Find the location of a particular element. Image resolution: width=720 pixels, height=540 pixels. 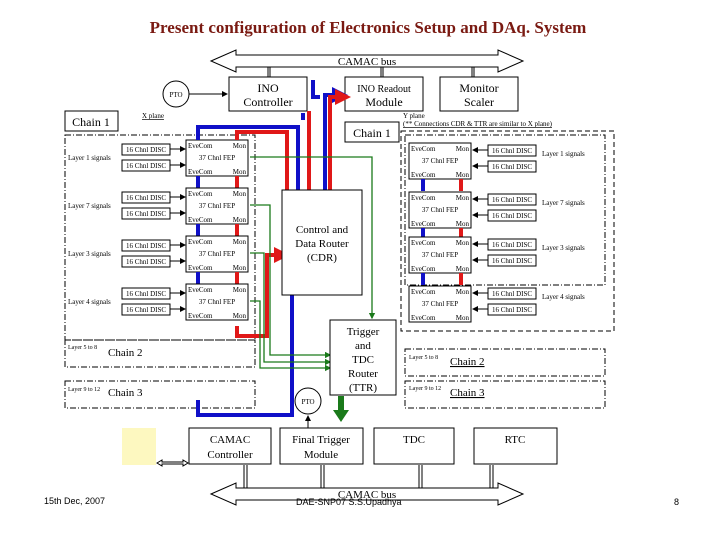

x-chain3-frame is located at coordinates (160, 394).